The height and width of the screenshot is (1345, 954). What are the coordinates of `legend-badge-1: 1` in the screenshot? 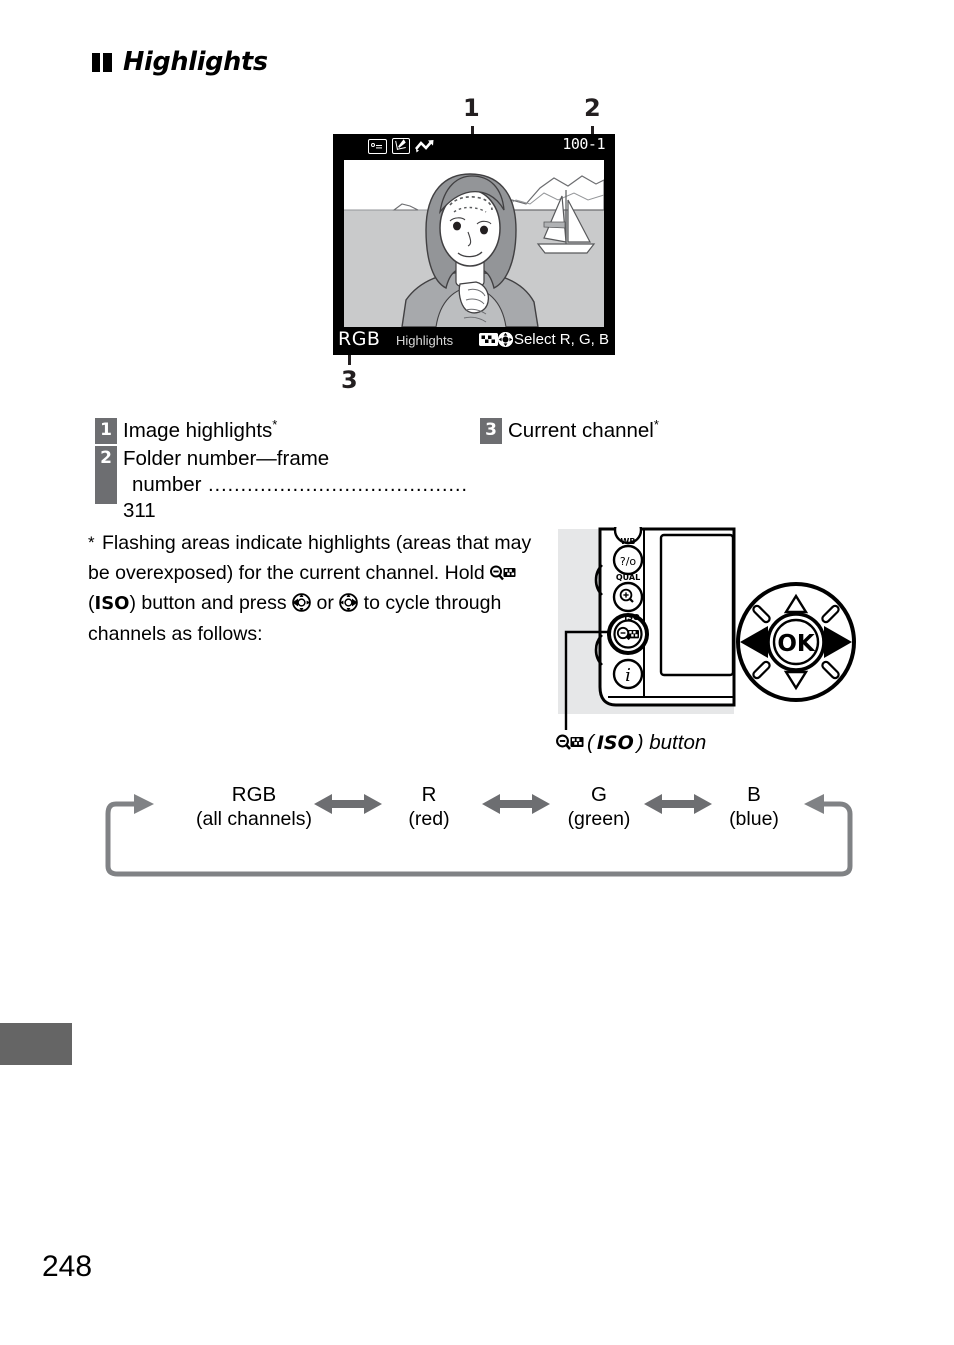 It's located at (106, 431).